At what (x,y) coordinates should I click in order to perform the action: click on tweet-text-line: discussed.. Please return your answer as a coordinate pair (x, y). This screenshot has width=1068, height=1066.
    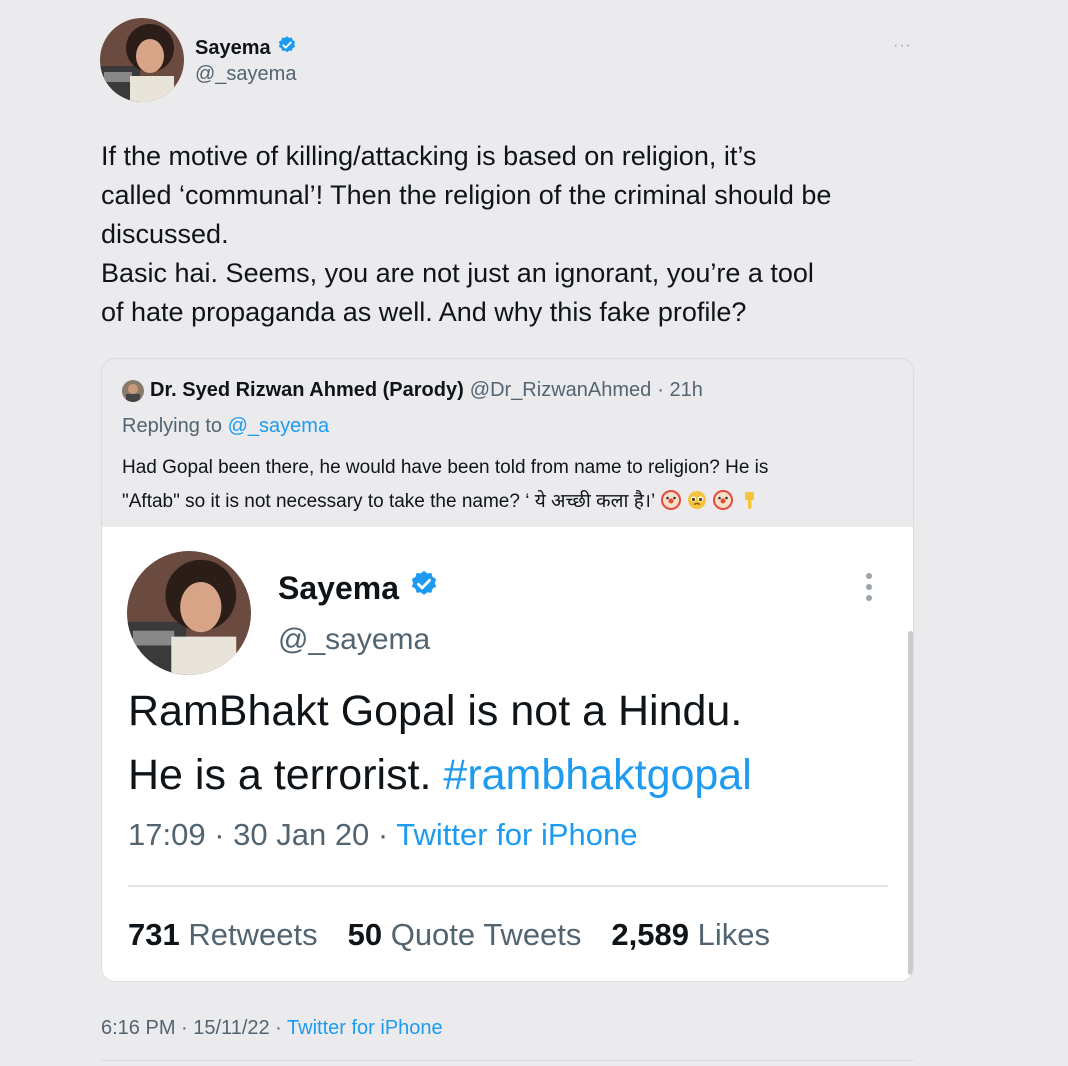
    Looking at the image, I should click on (165, 234).